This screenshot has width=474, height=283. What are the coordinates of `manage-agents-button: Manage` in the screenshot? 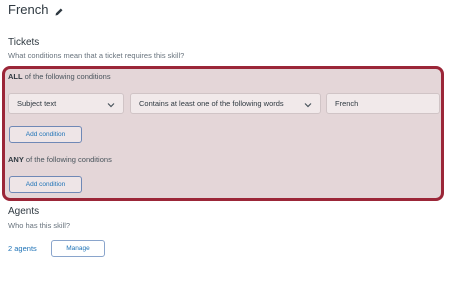 It's located at (78, 248).